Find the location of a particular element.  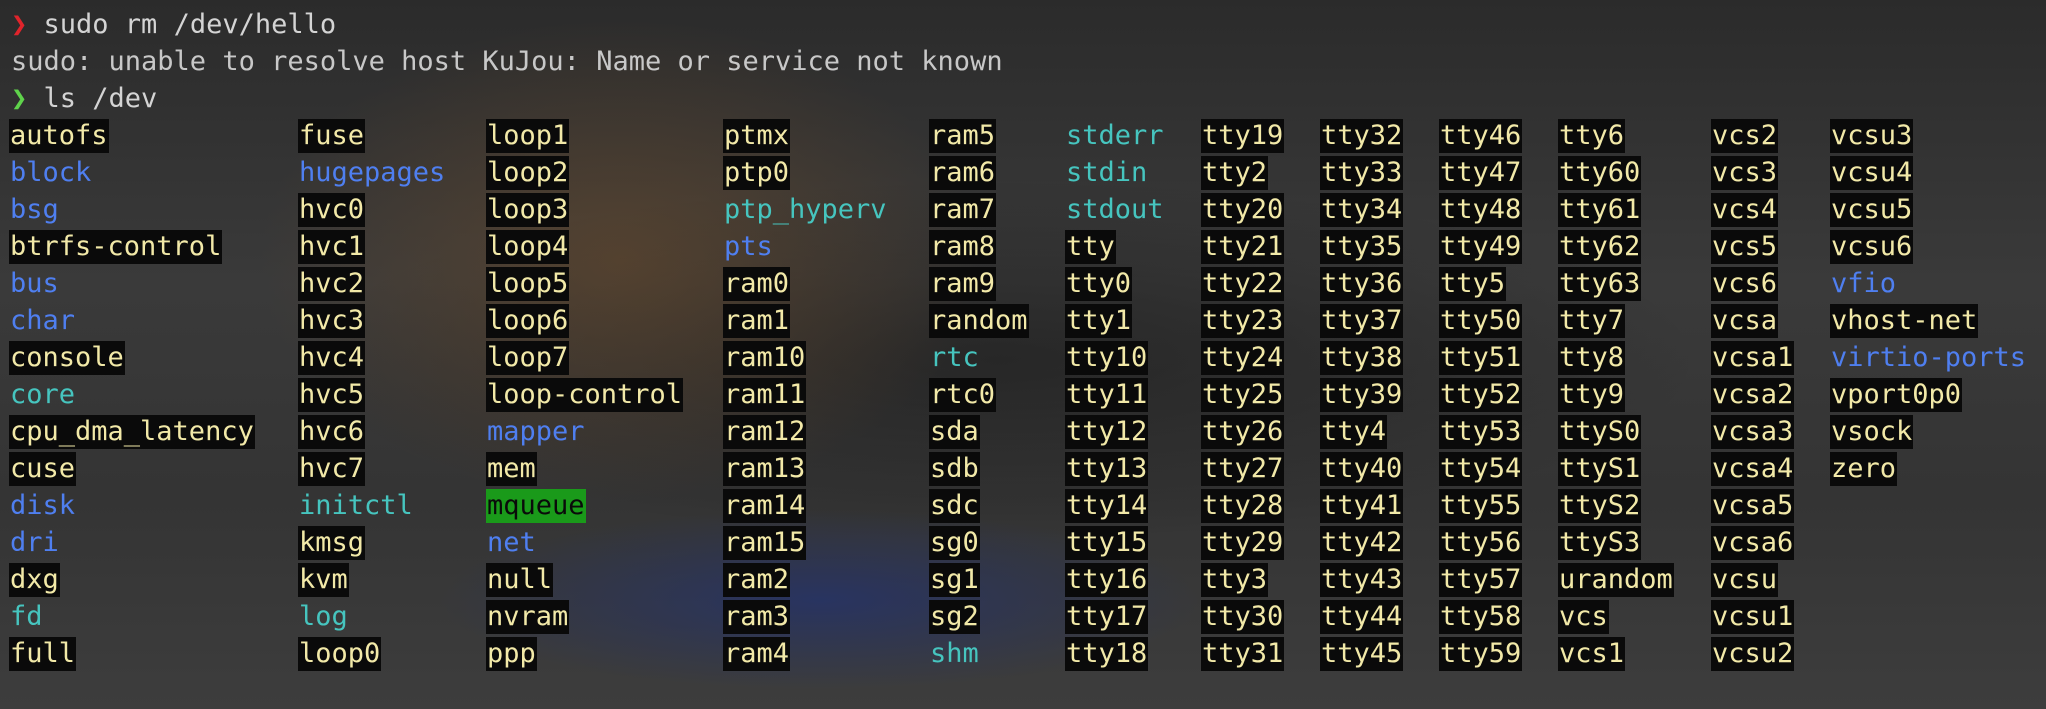

dev-entry-vhost-net: vhost-net is located at coordinates (1904, 320).